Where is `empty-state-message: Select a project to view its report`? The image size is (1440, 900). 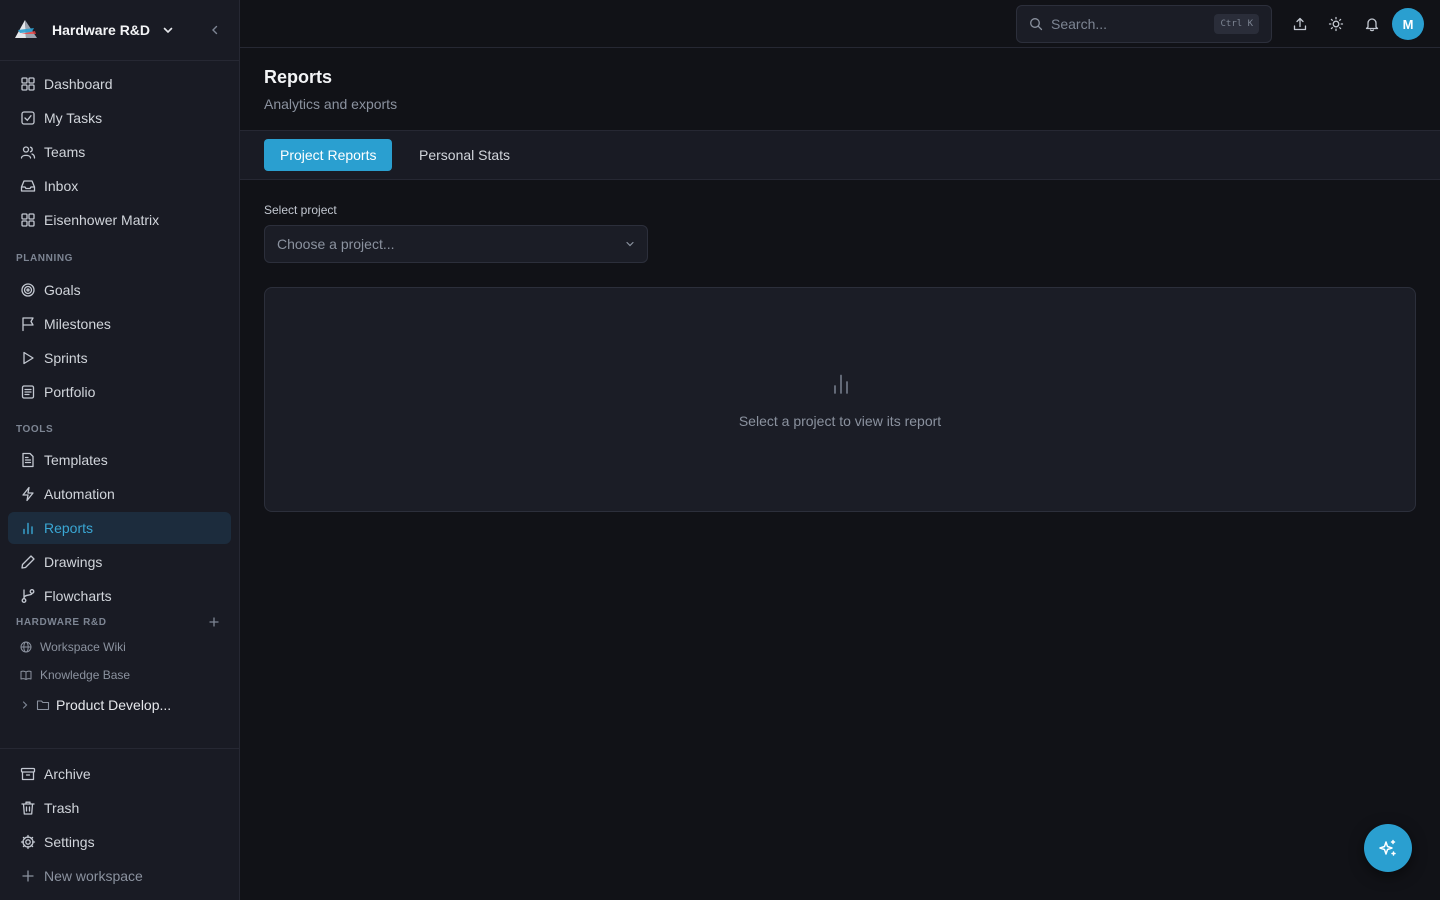
empty-state-message: Select a project to view its report is located at coordinates (840, 421).